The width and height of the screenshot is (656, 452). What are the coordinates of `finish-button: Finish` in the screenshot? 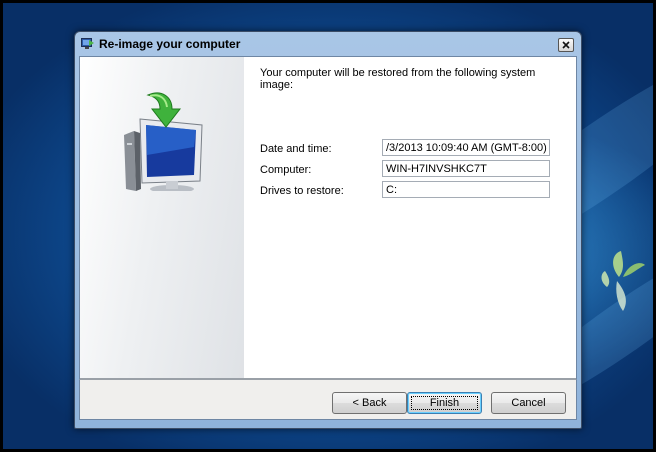 It's located at (444, 403).